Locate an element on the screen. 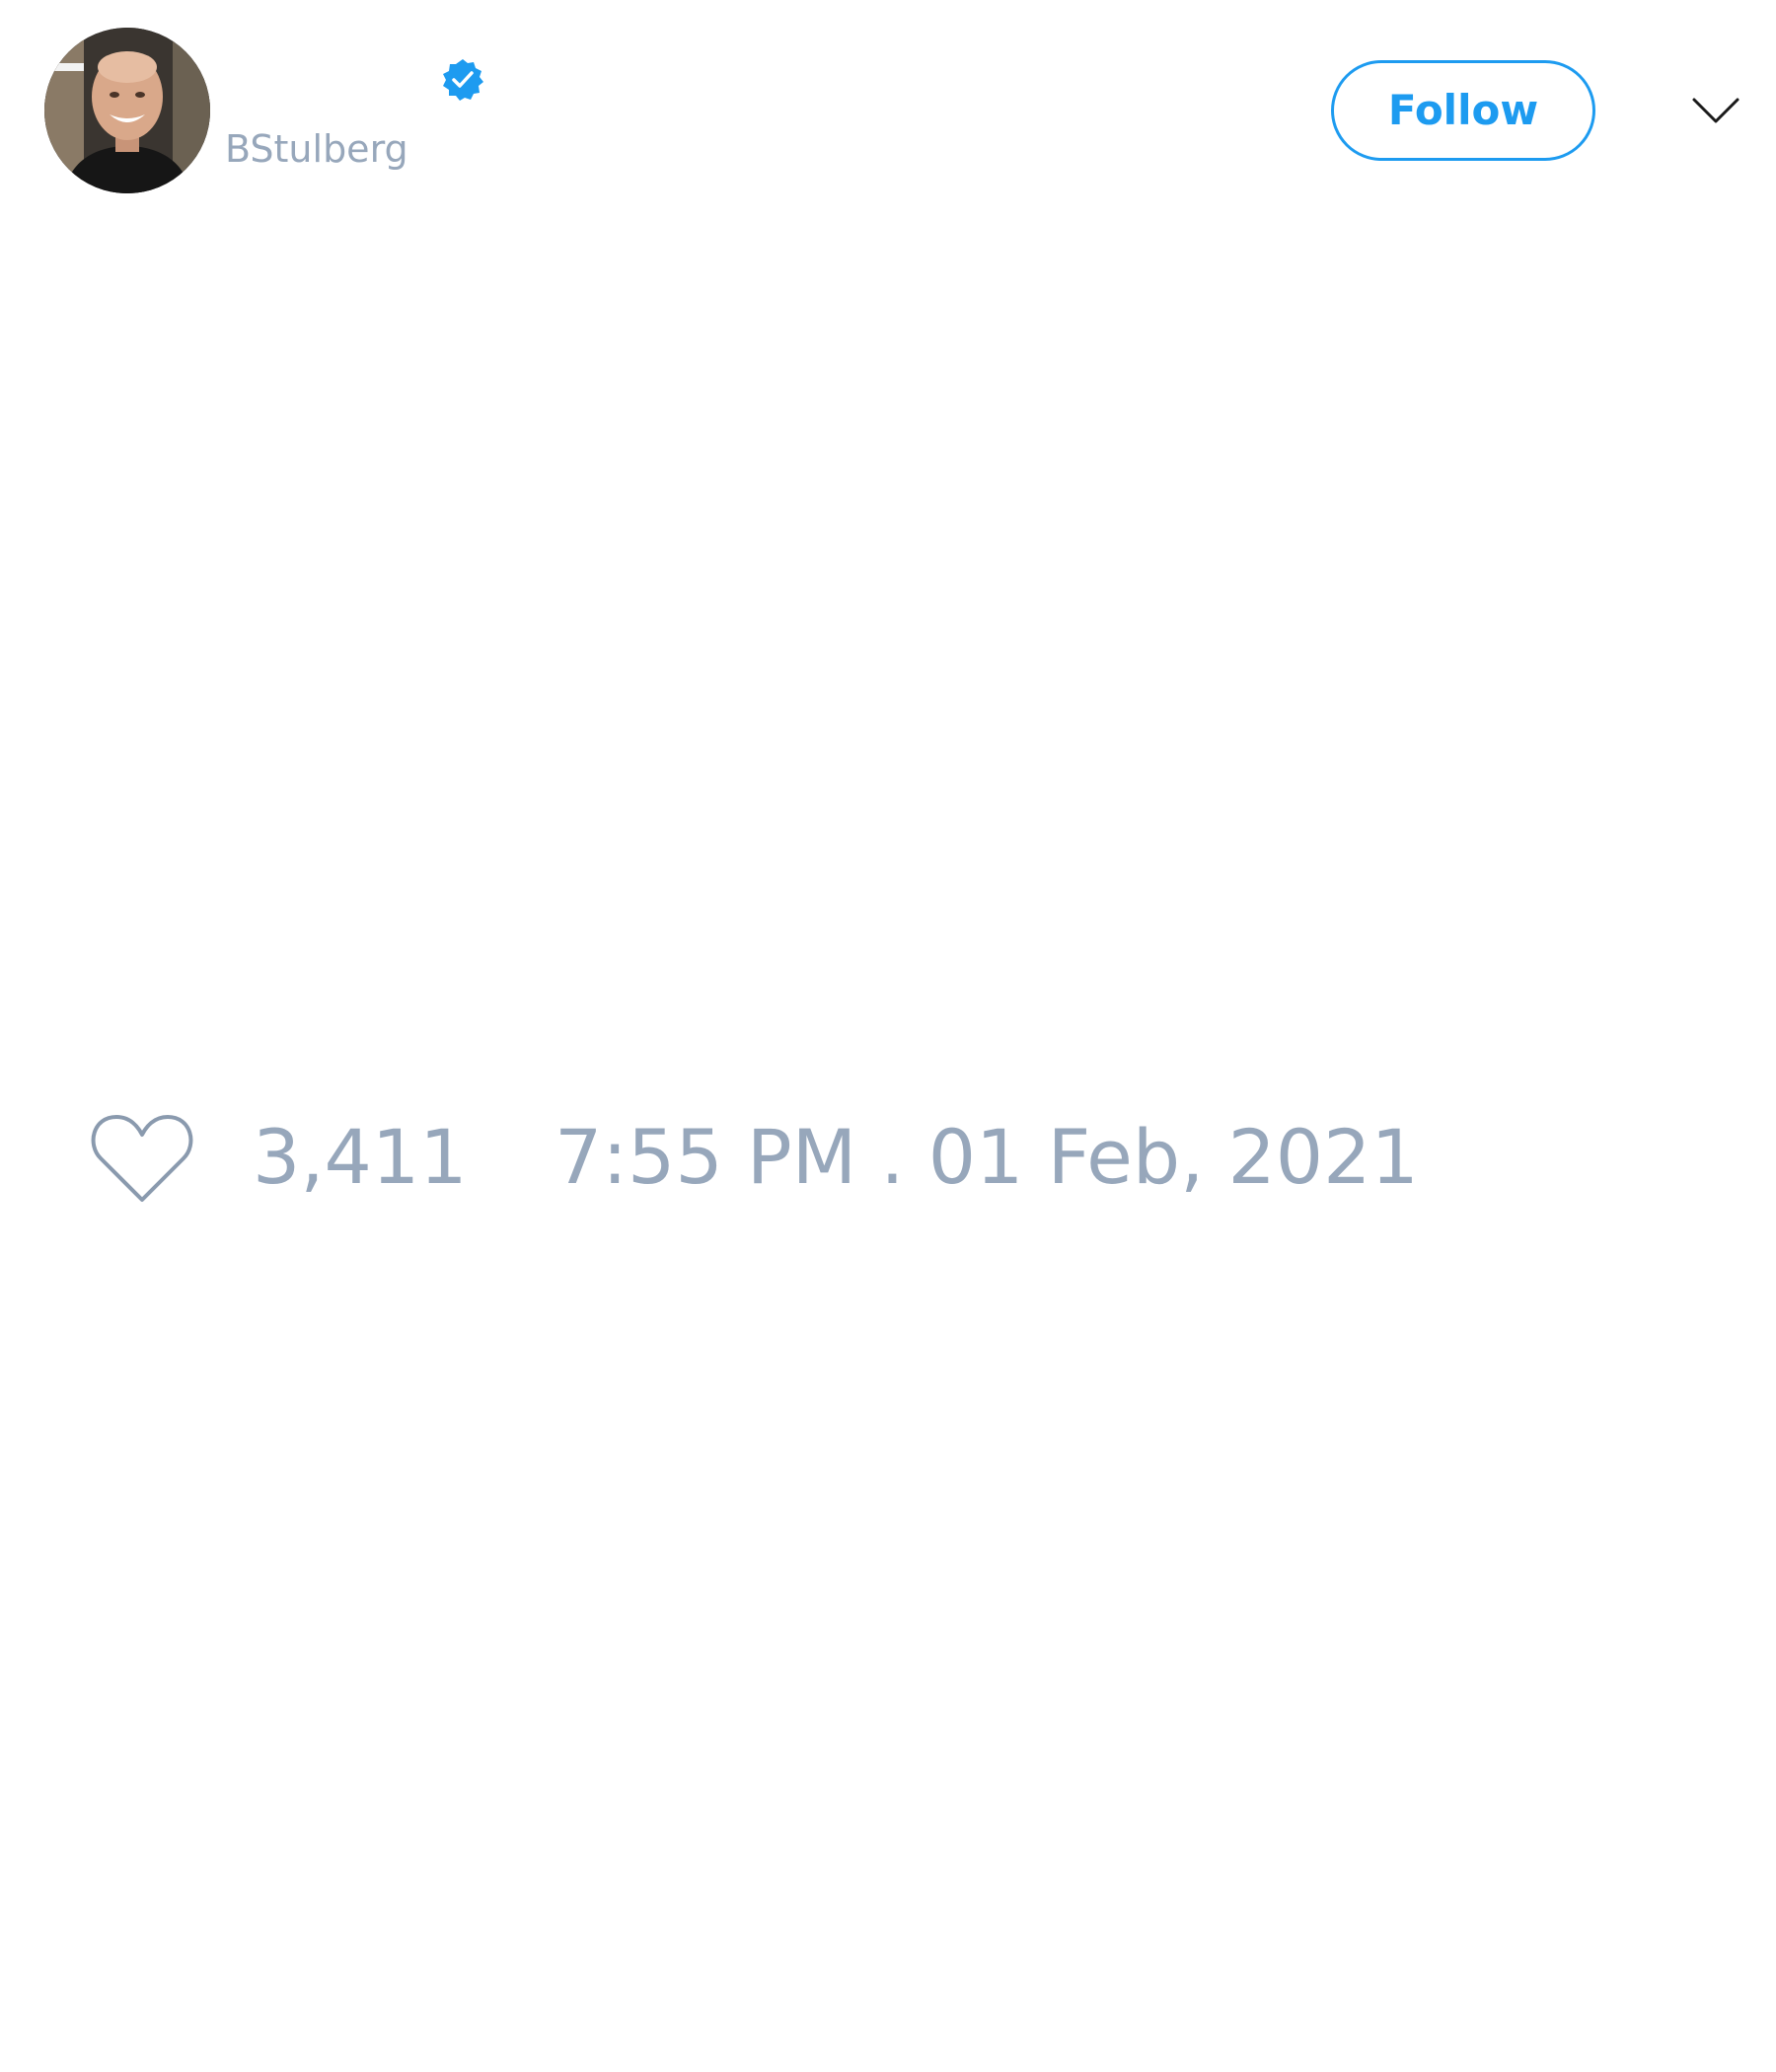 Image resolution: width=1776 pixels, height=2072 pixels. follow-button: Follow is located at coordinates (1463, 111).